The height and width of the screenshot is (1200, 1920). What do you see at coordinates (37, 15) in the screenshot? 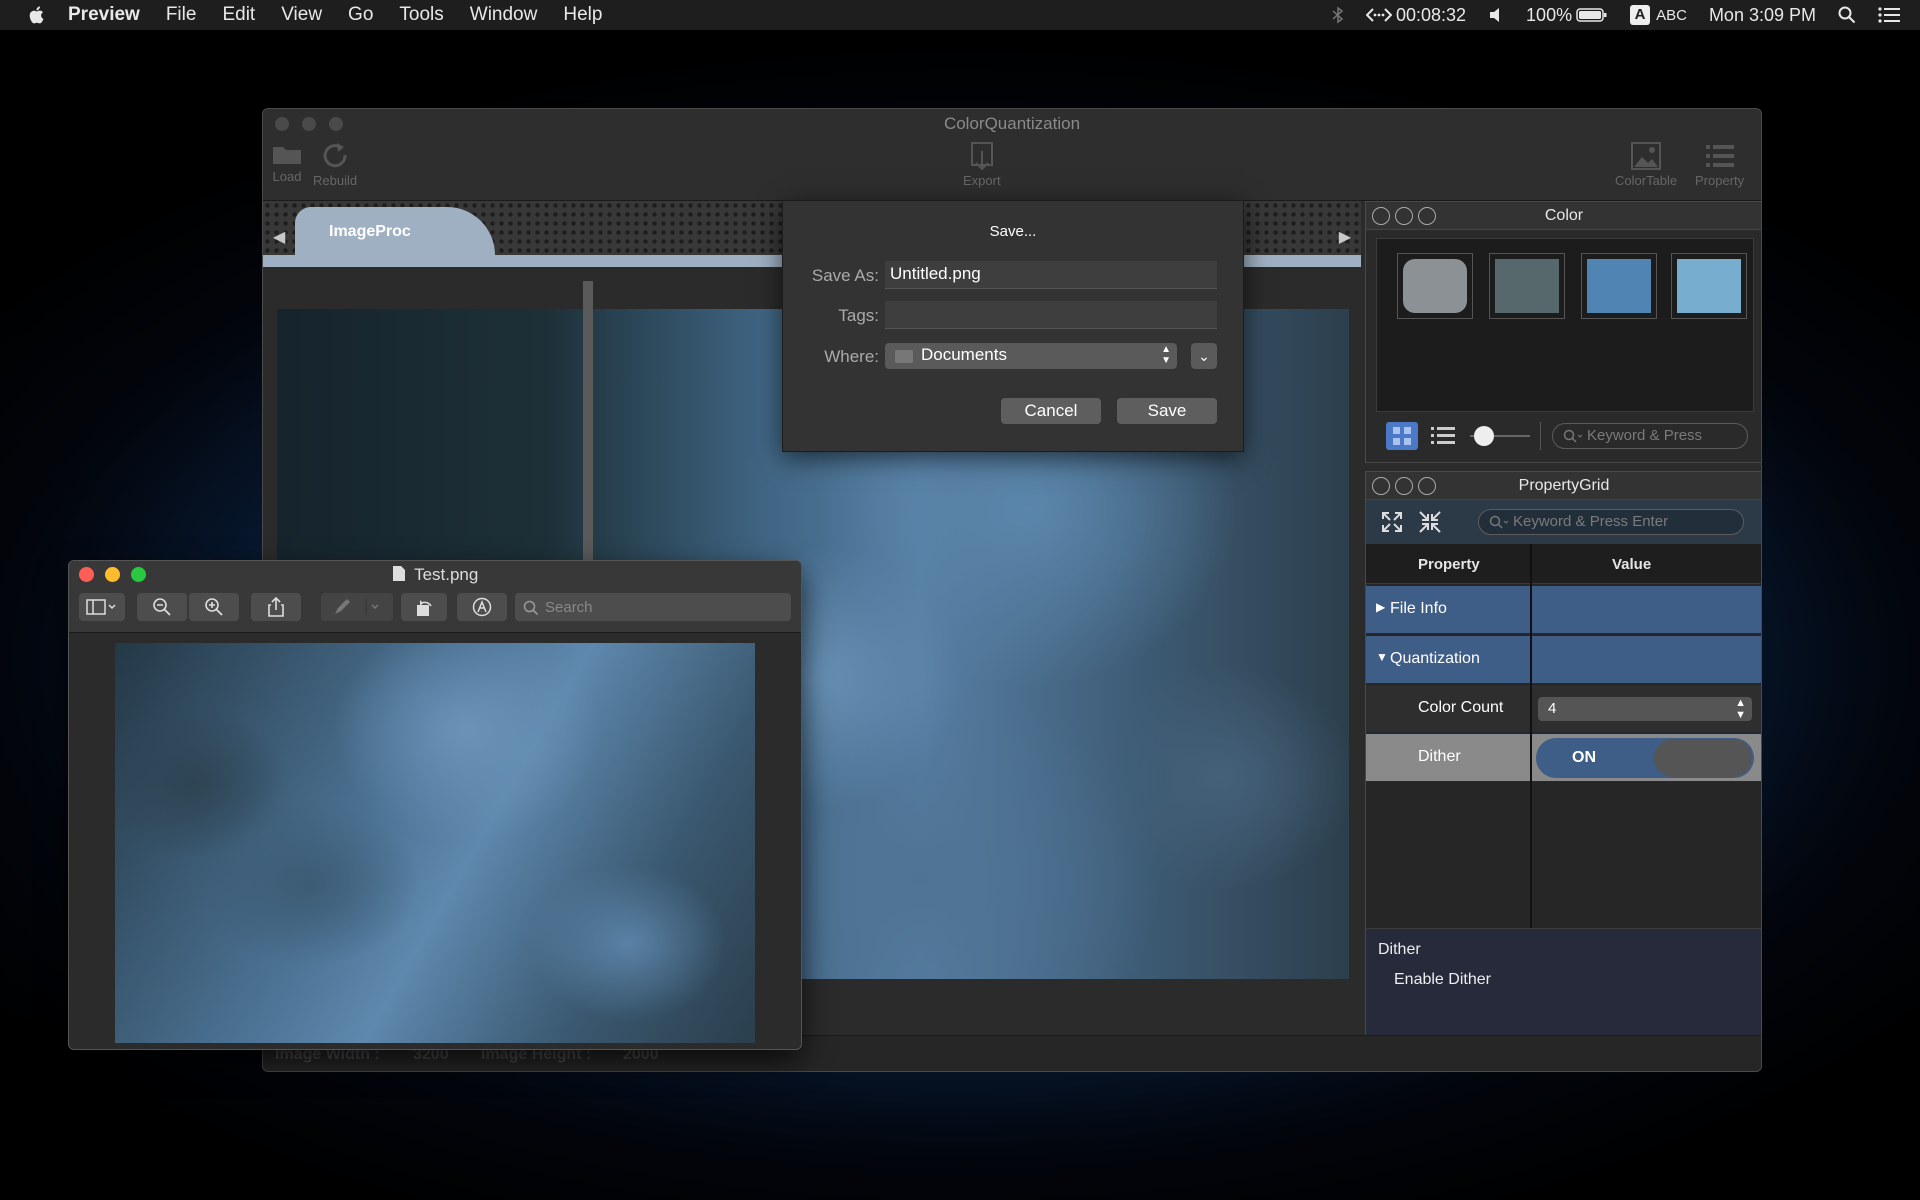
I see `apple-icon` at bounding box center [37, 15].